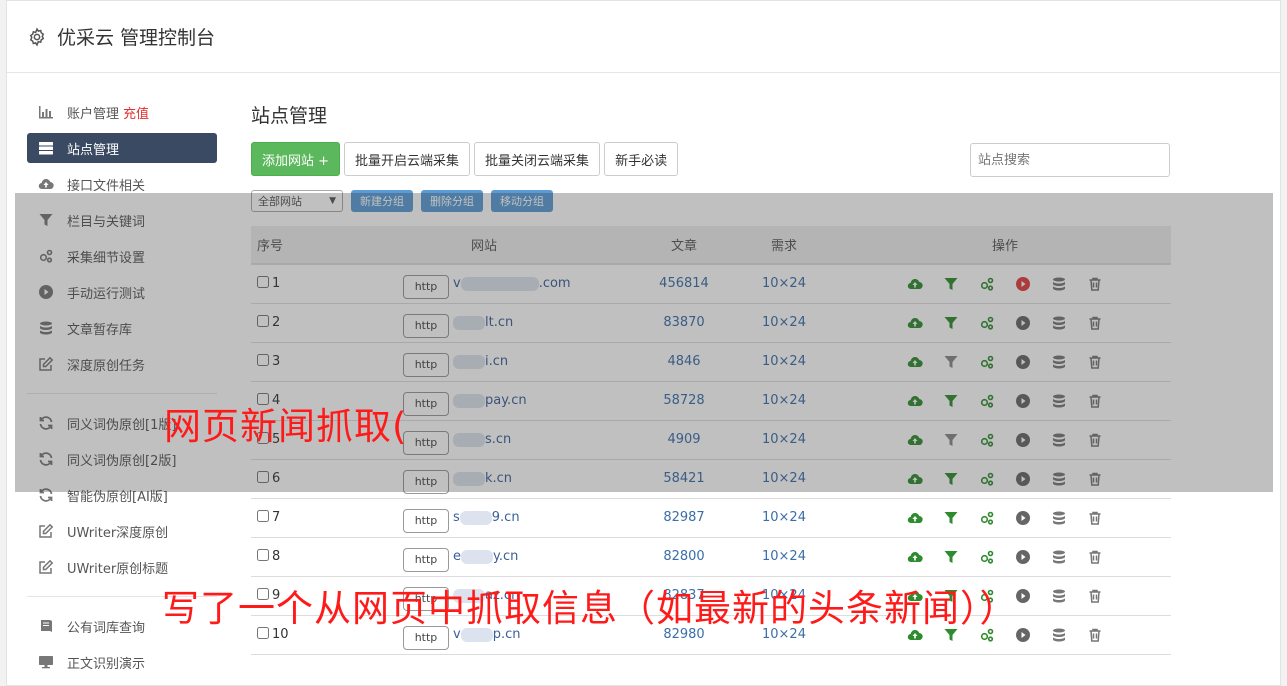 The image size is (1287, 686). Describe the element at coordinates (382, 201) in the screenshot. I see `new-group-button: 新建分组` at that location.